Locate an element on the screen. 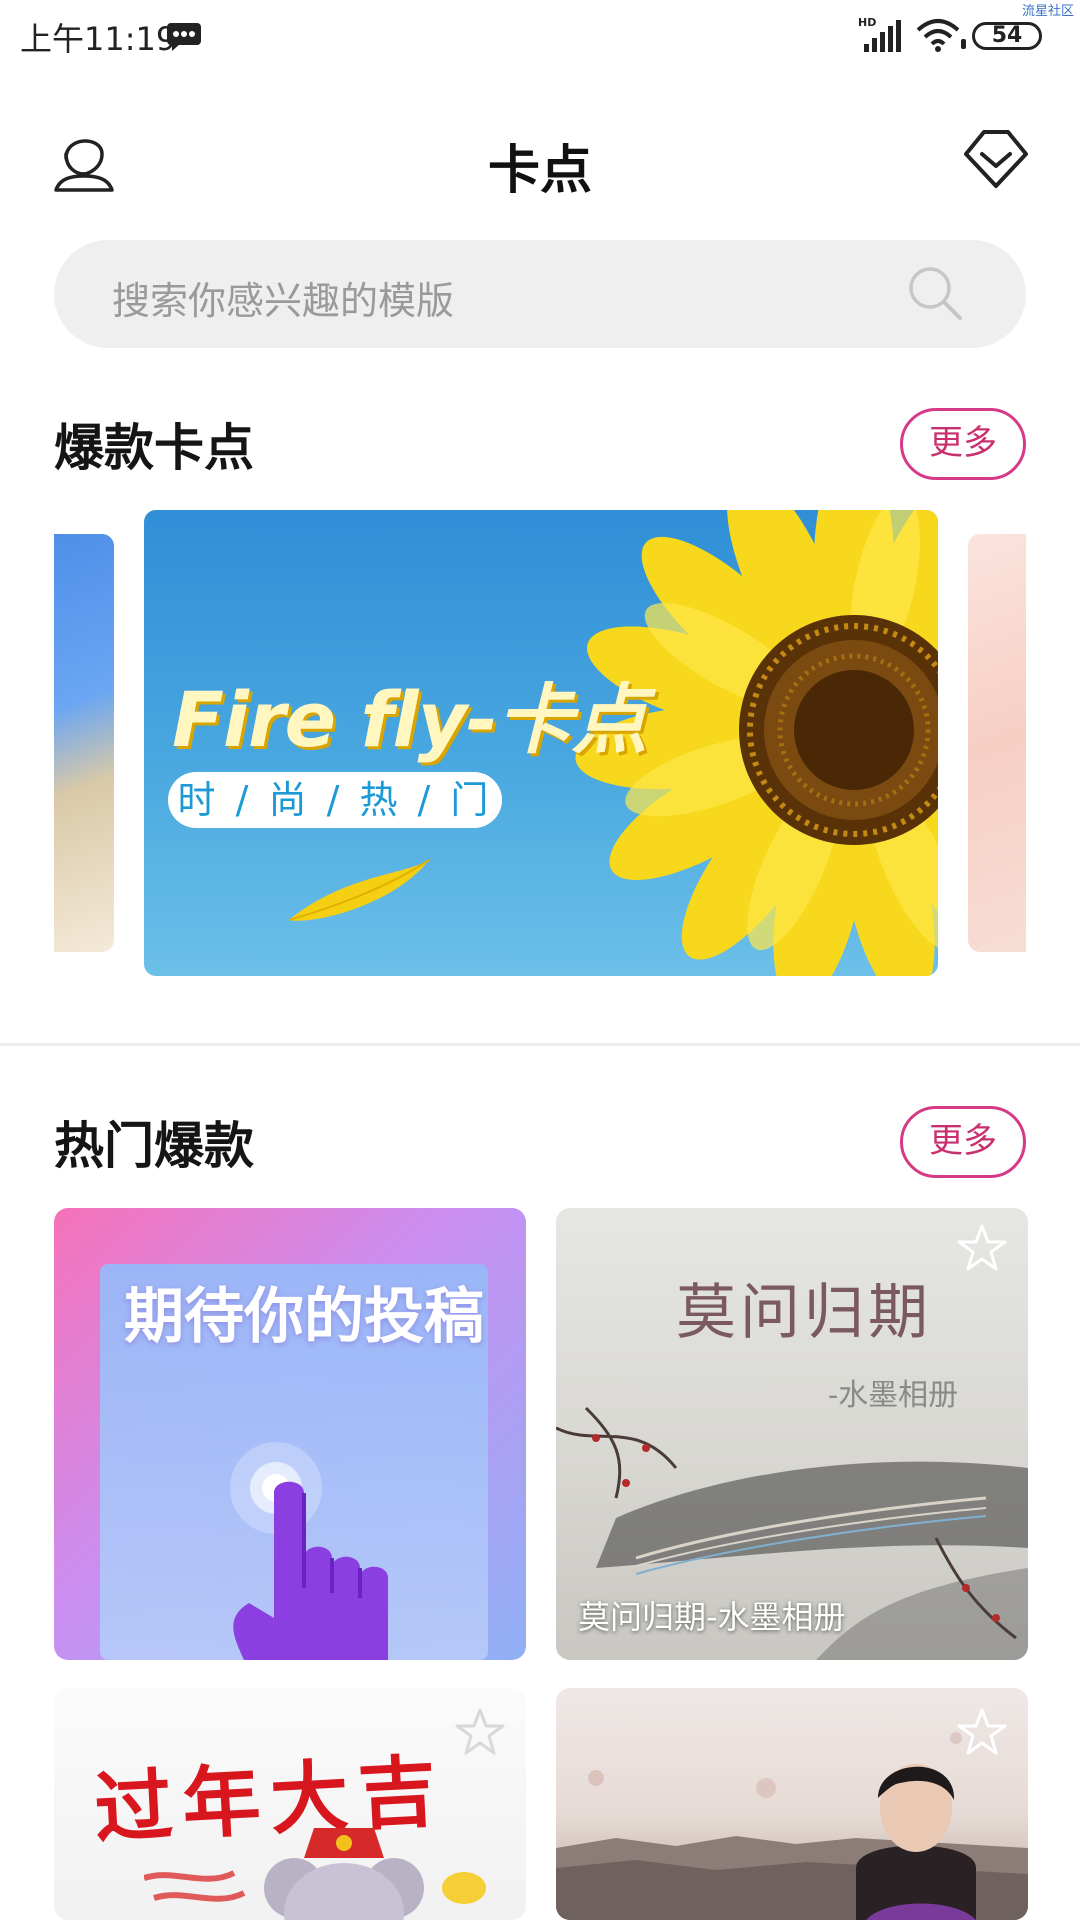  signal-icon: HD is located at coordinates (879, 34).